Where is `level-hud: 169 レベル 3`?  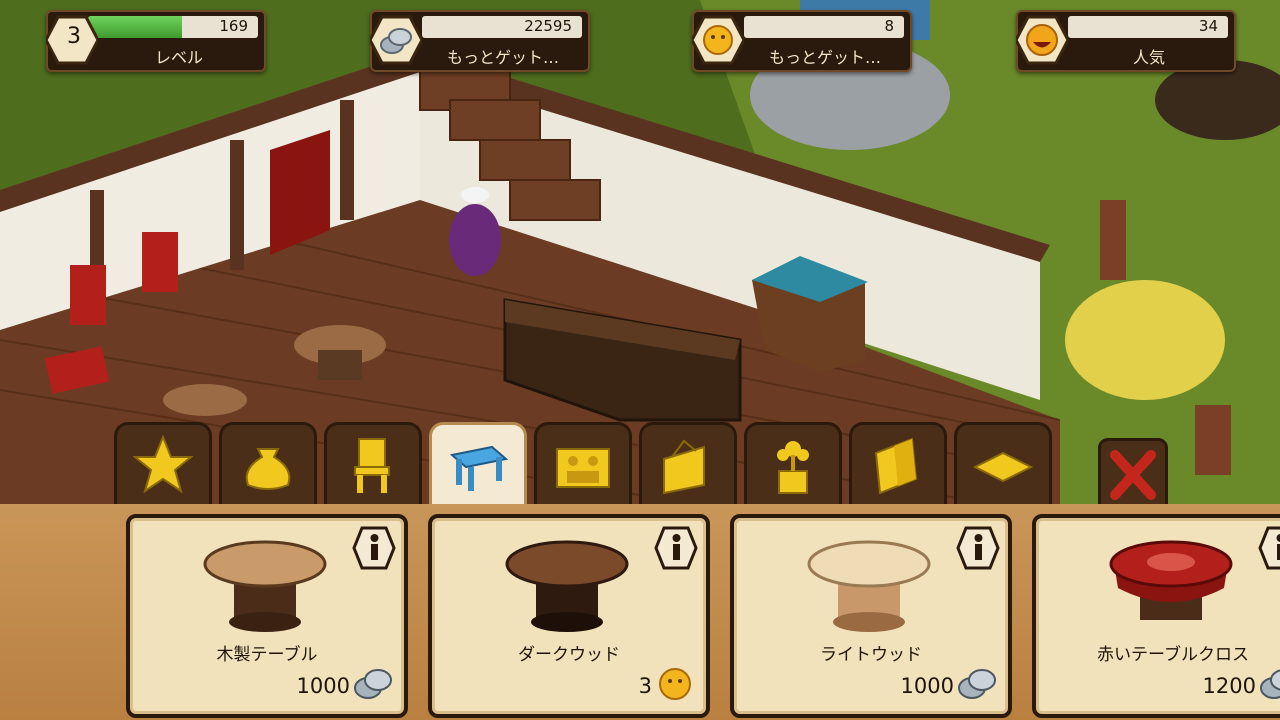
level-hud: 169 レベル 3 is located at coordinates (156, 41).